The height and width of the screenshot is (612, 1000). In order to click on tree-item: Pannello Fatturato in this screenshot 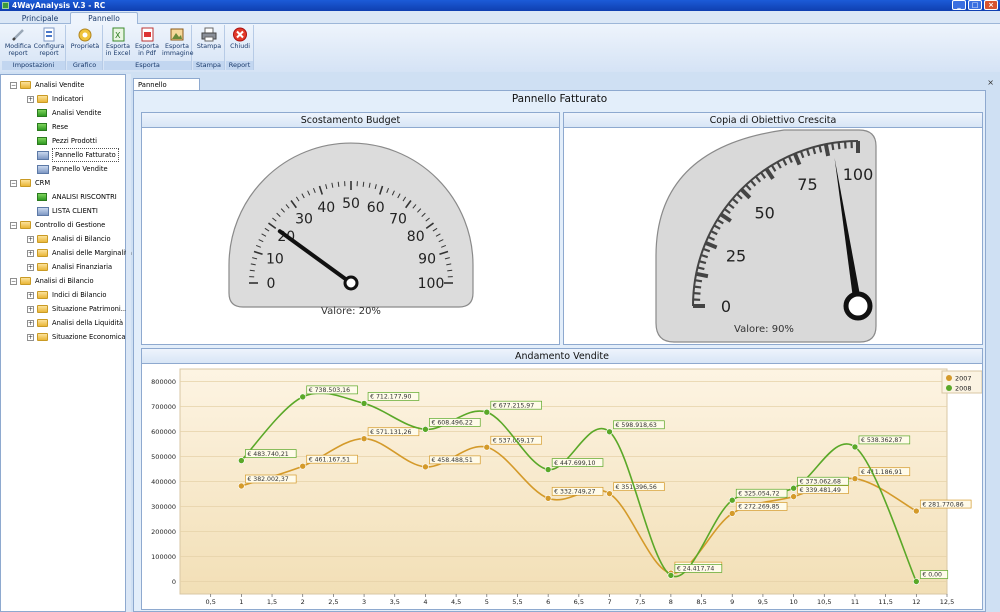, I will do `click(73, 155)`.